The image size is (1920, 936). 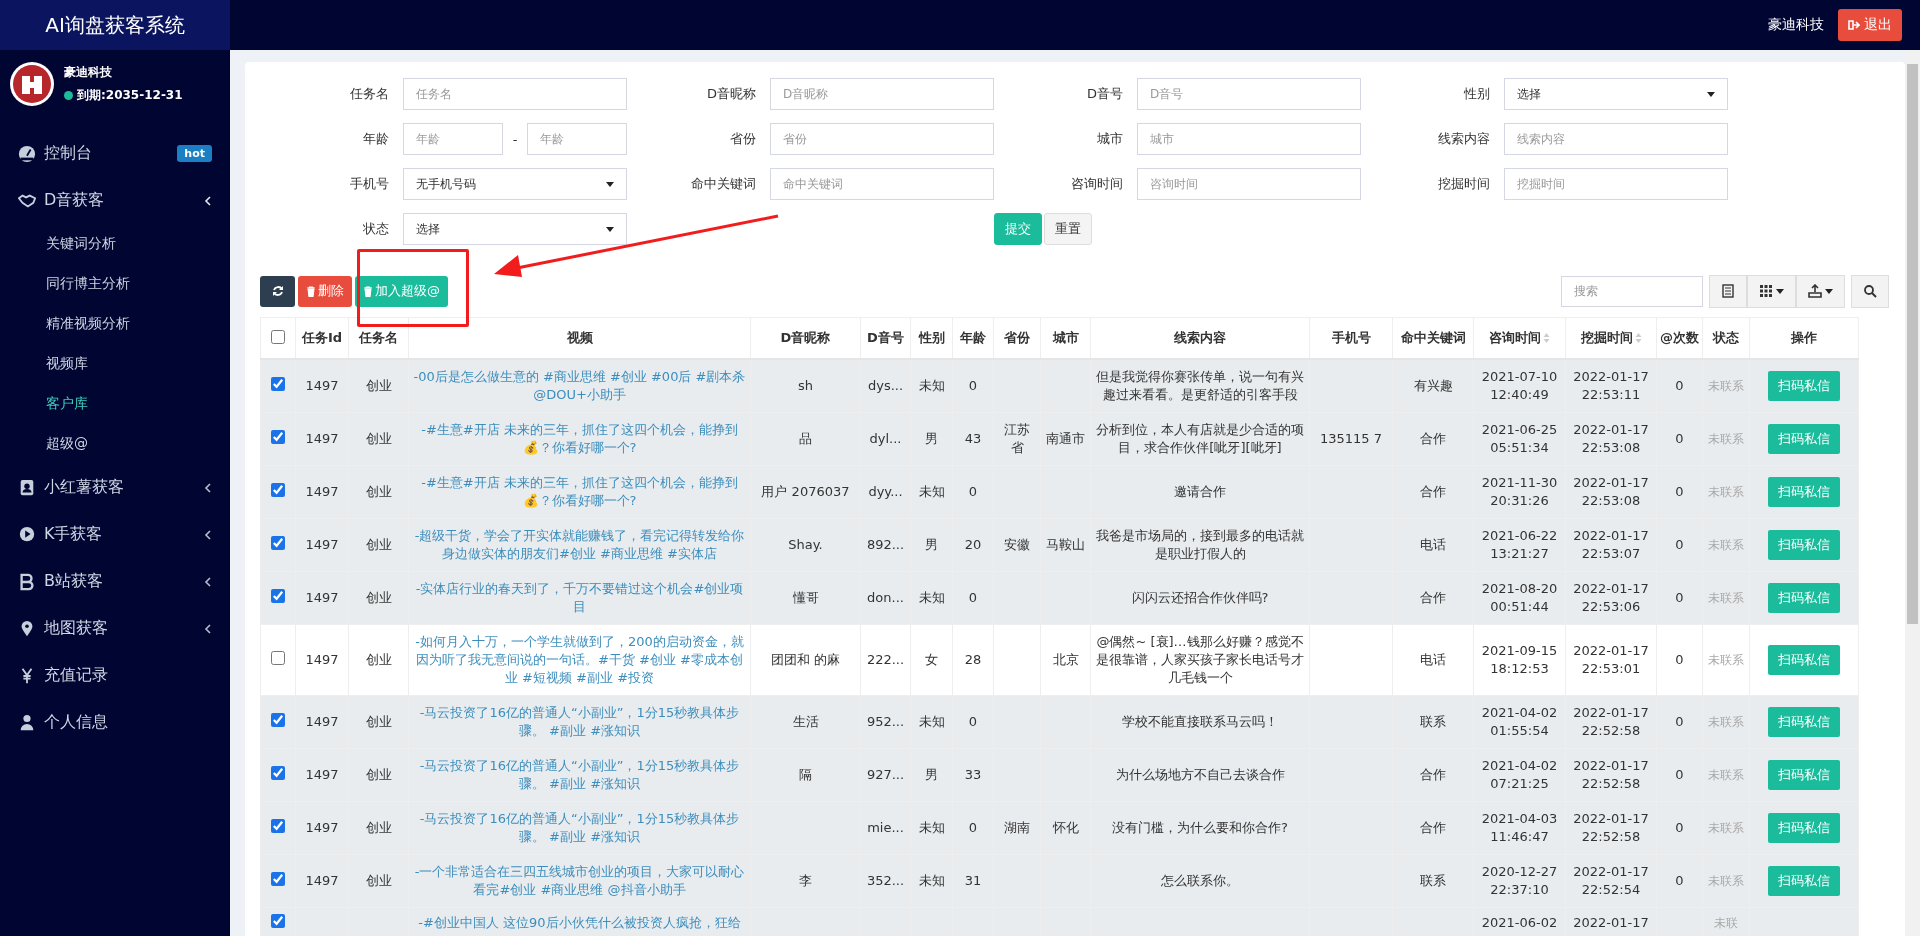 I want to click on nav-item: 小红薯获客, so click(x=115, y=487).